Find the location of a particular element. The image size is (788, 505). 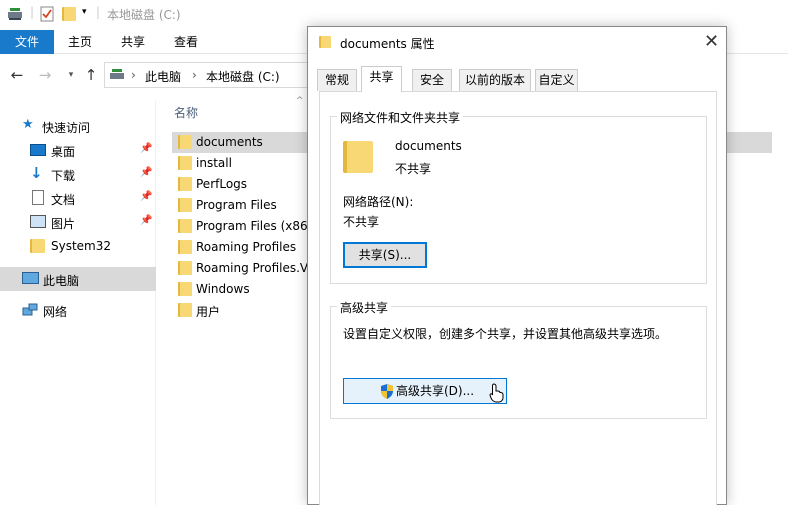

dialog-title: documents 属性 is located at coordinates (387, 44).